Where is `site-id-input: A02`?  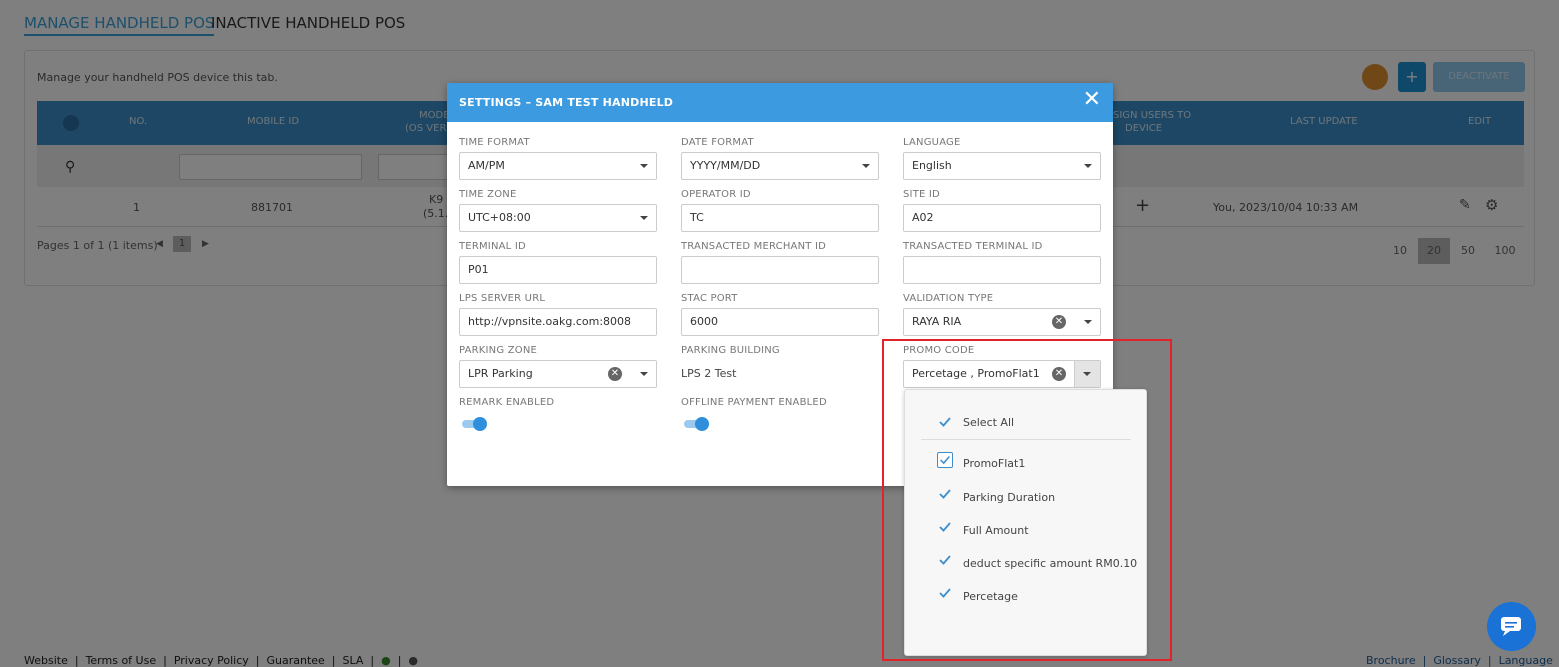 site-id-input: A02 is located at coordinates (1002, 218).